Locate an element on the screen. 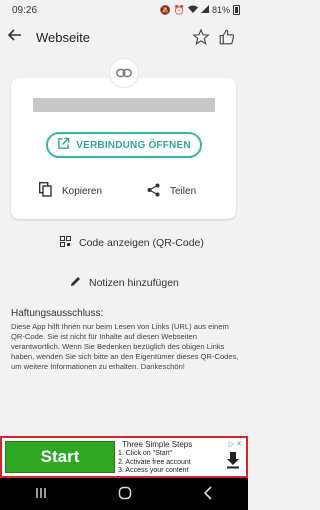 The height and width of the screenshot is (510, 320). system-nav-bar is located at coordinates (124, 494).